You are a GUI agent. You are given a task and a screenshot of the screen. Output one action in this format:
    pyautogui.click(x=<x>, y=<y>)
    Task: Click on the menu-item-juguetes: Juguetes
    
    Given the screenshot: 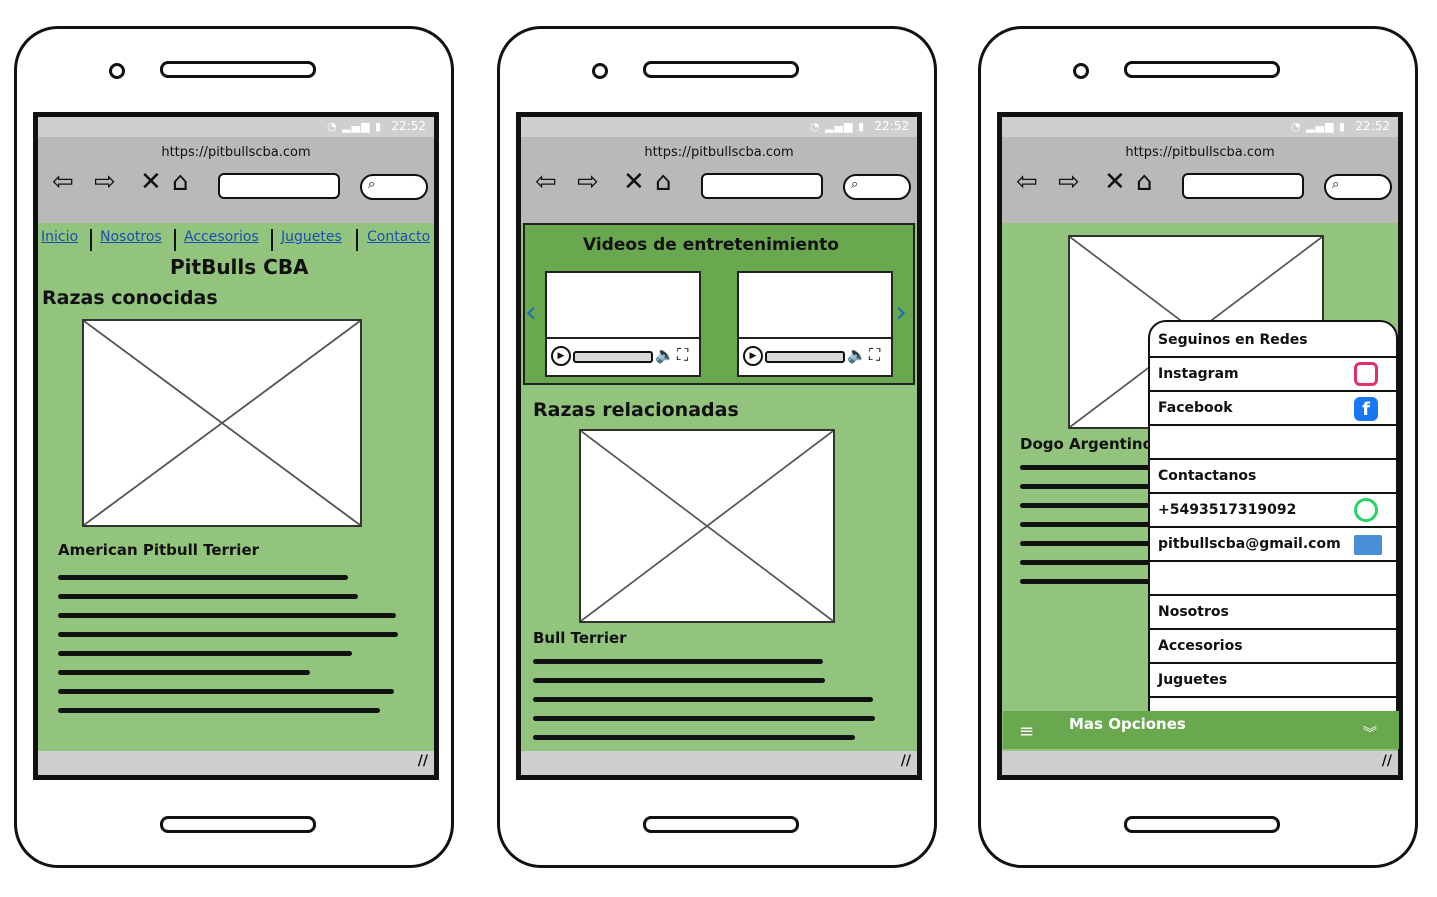 What is the action you would take?
    pyautogui.click(x=311, y=237)
    